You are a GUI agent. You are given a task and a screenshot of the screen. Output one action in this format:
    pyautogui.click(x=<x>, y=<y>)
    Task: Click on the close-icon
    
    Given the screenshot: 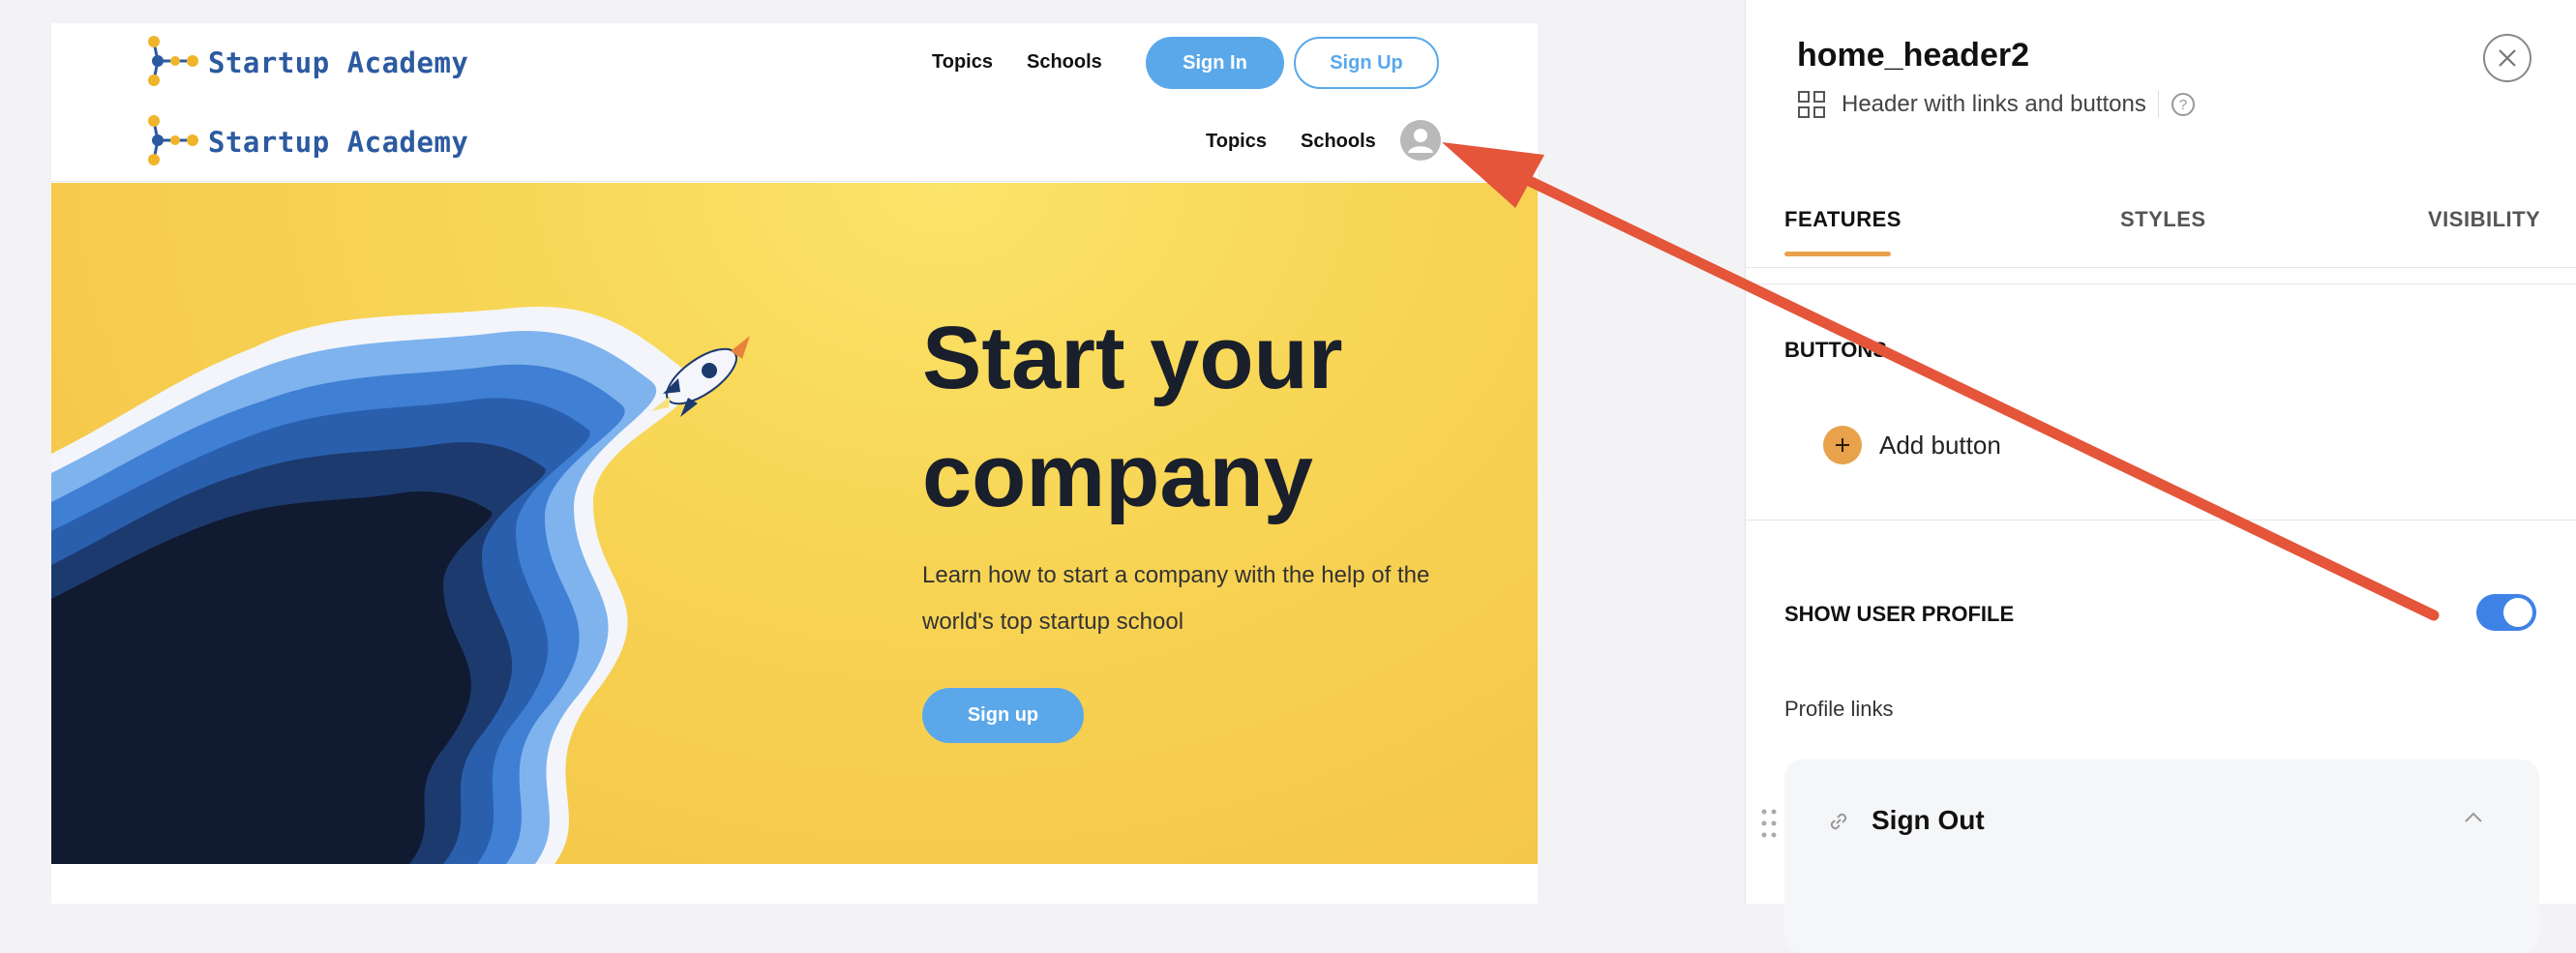 What is the action you would take?
    pyautogui.click(x=2507, y=58)
    